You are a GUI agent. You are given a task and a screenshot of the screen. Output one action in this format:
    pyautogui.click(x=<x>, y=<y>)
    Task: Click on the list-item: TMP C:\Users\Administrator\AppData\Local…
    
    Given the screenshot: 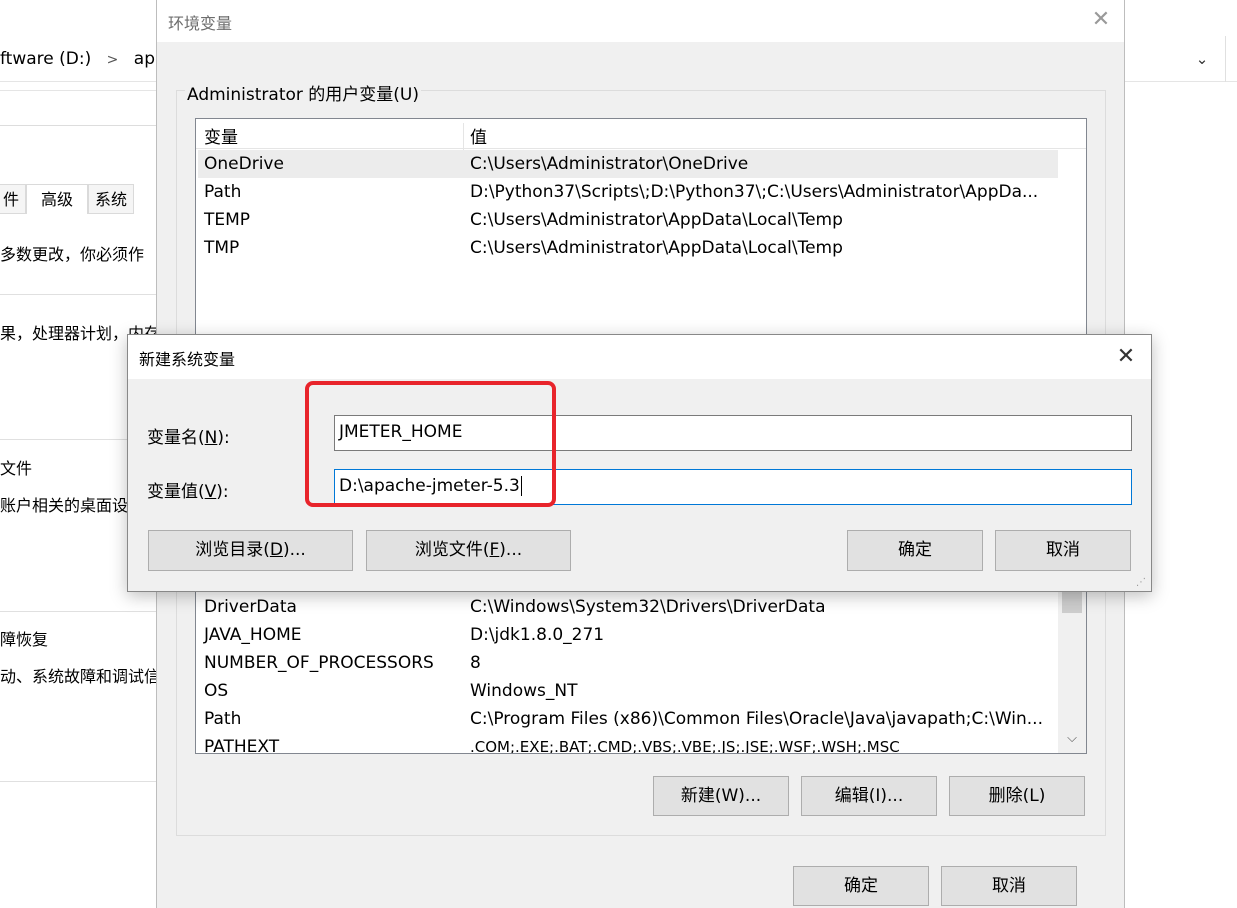 What is the action you would take?
    pyautogui.click(x=628, y=248)
    